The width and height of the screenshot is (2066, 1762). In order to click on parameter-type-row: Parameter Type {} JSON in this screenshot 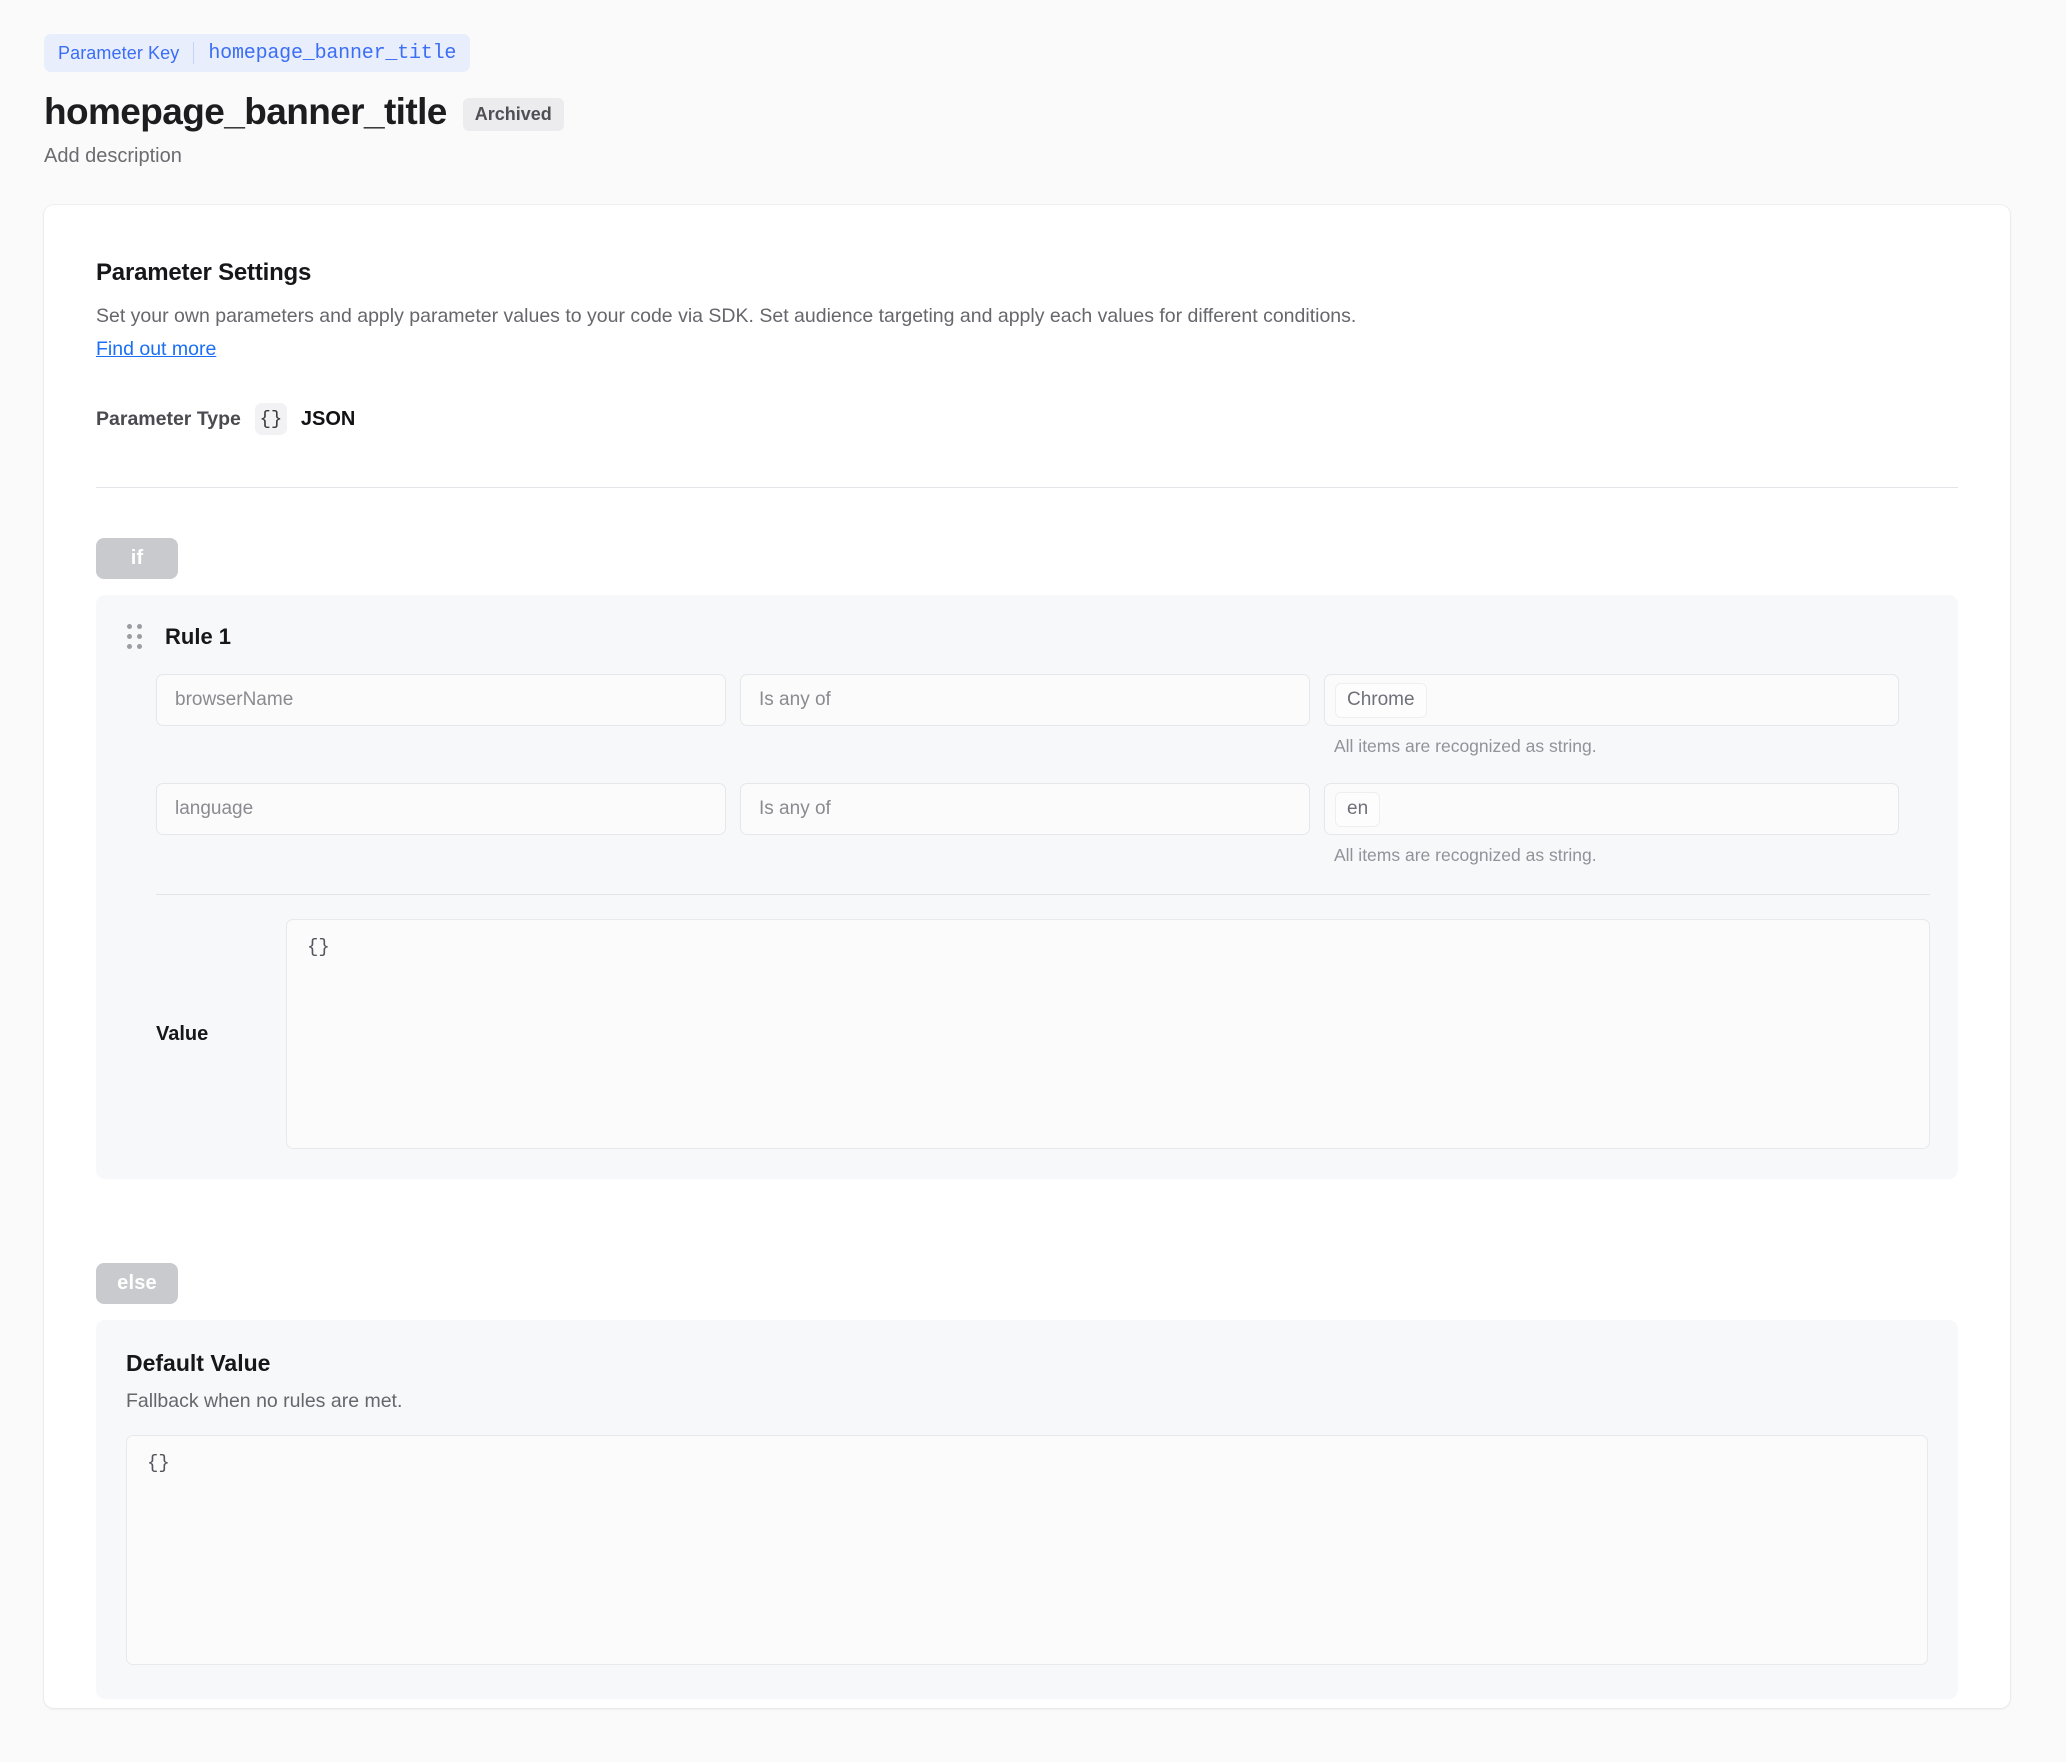, I will do `click(1027, 419)`.